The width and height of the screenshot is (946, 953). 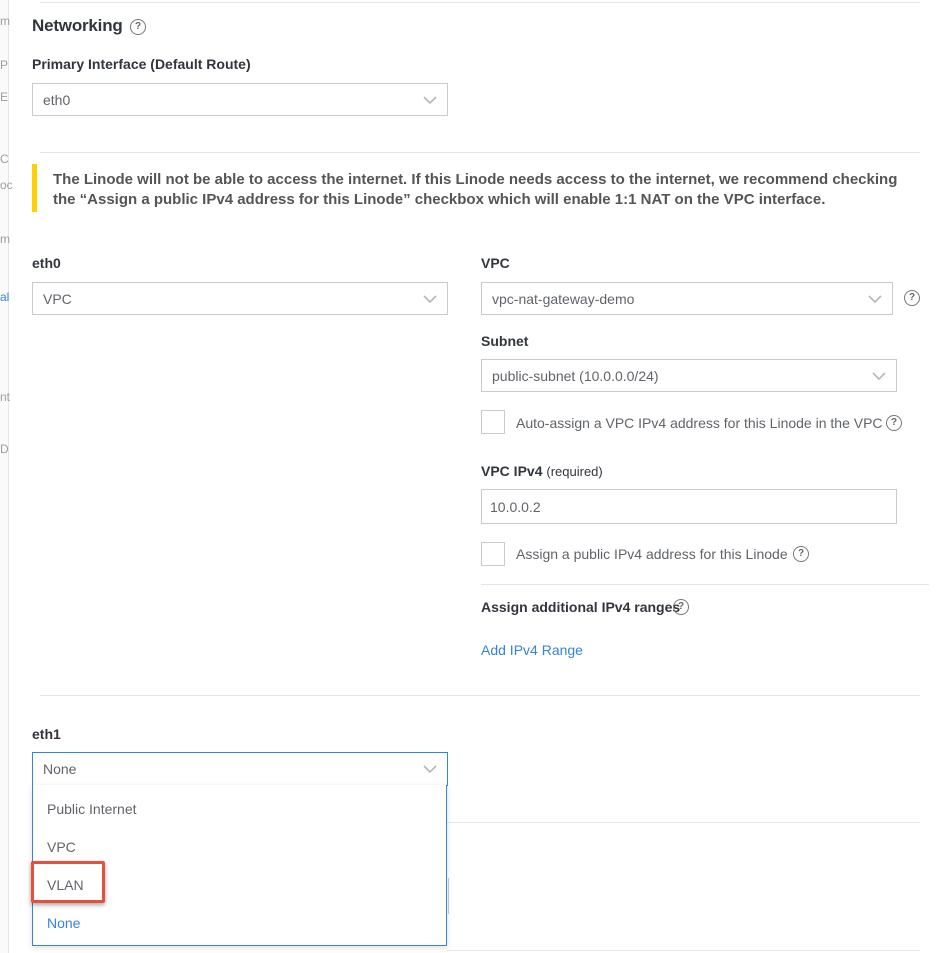 I want to click on option-public-internet: Public Internet, so click(x=92, y=809).